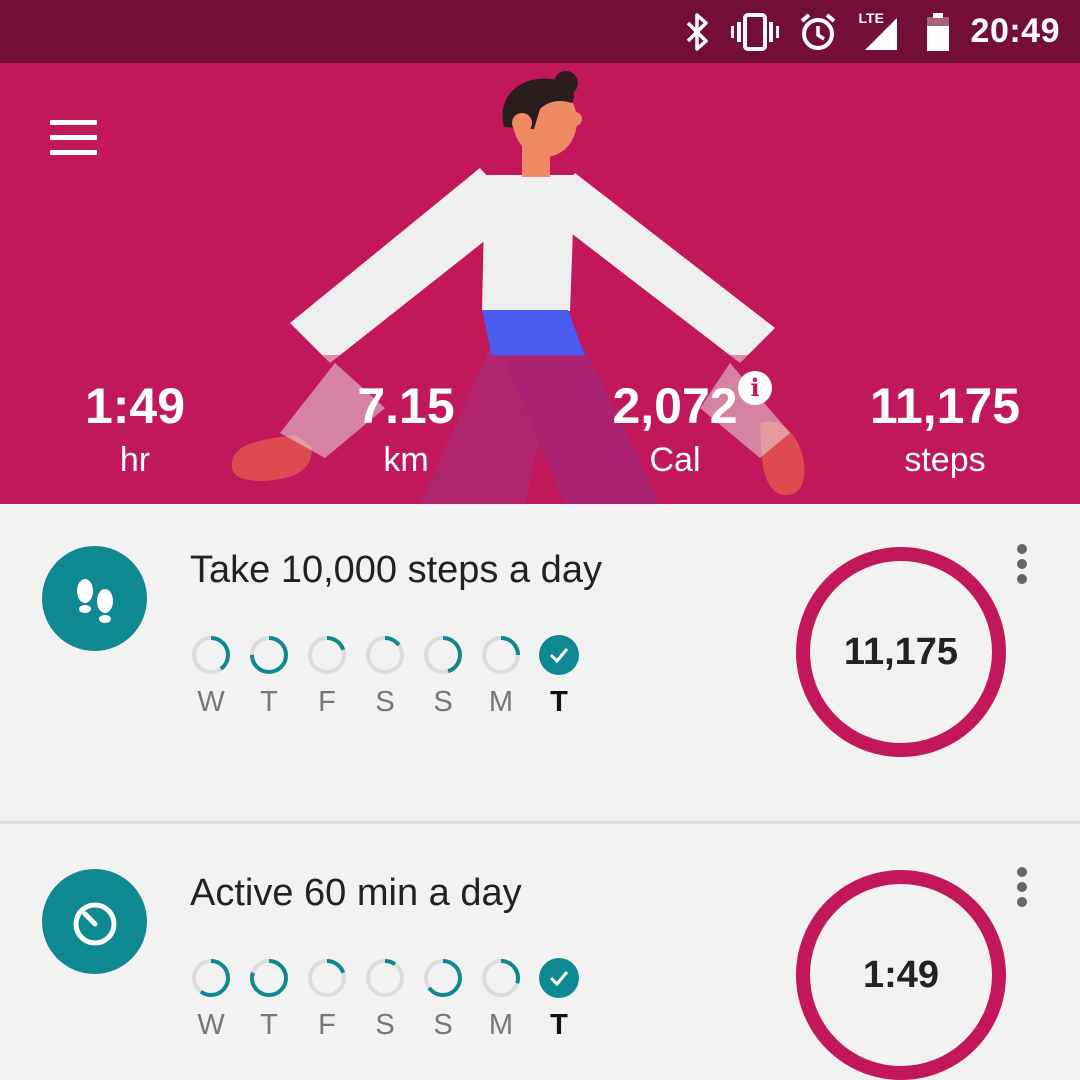 The width and height of the screenshot is (1080, 1080). Describe the element at coordinates (135, 406) in the screenshot. I see `stat-value: 1:49` at that location.